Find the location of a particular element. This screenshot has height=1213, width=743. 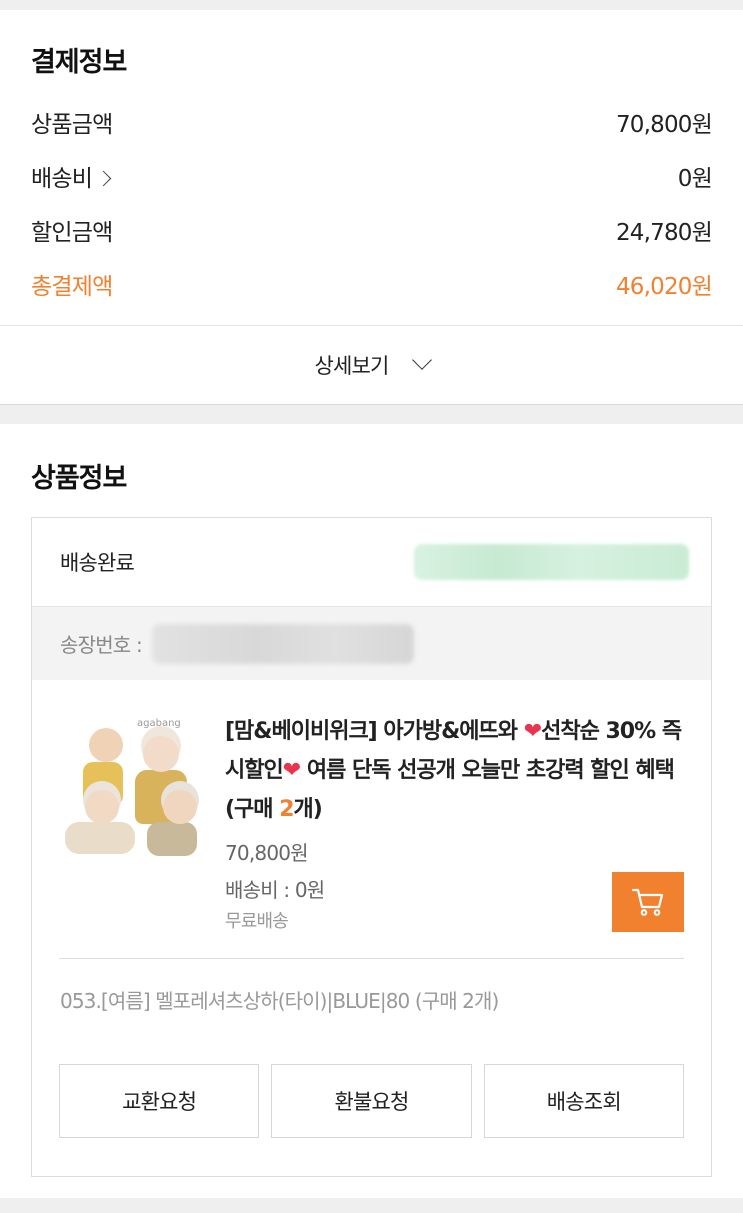

product-price: 70,800원 is located at coordinates (267, 853).